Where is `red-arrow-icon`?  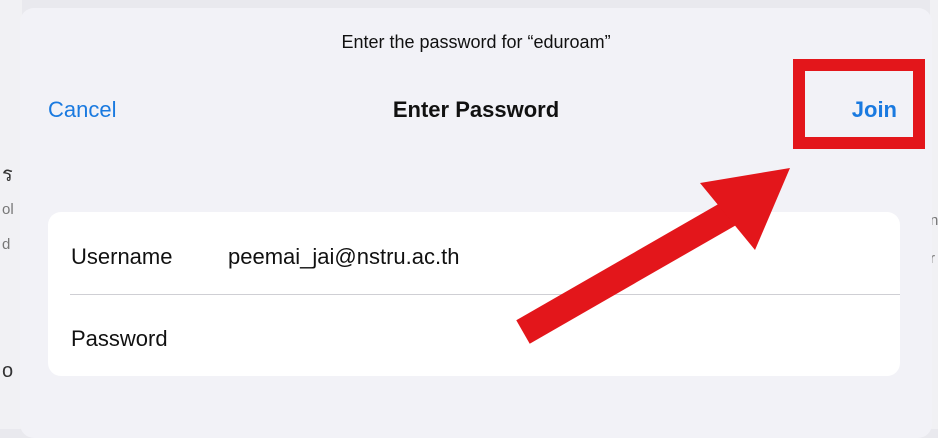
red-arrow-icon is located at coordinates (653, 256).